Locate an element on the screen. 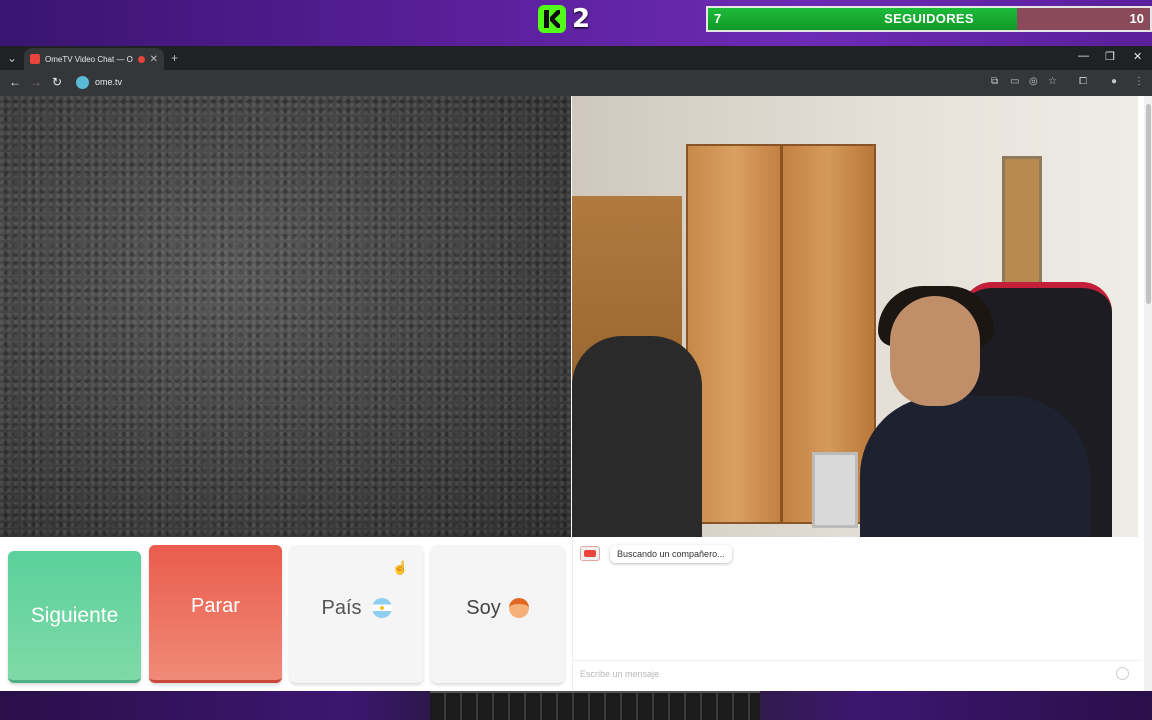  chat-controls: Siguiente Parar País Soy is located at coordinates (285, 614).